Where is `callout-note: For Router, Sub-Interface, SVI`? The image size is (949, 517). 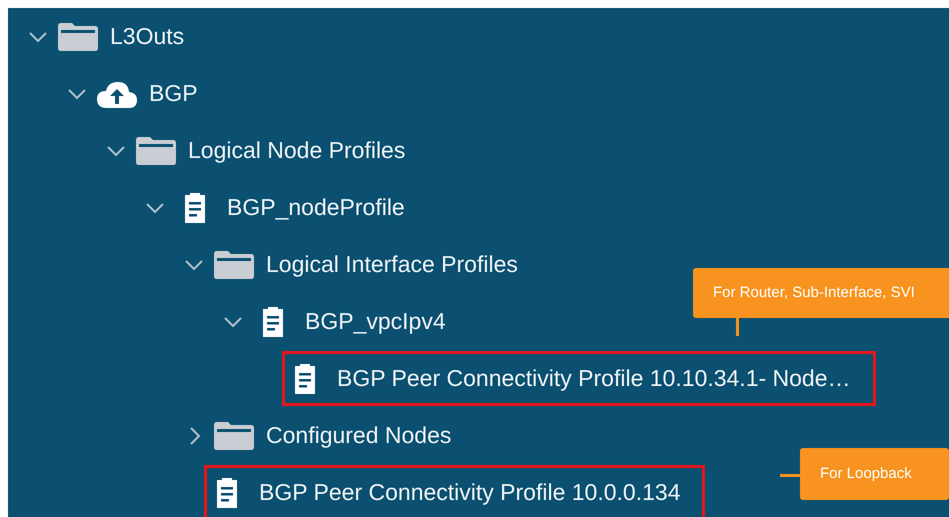
callout-note: For Router, Sub-Interface, SVI is located at coordinates (821, 293).